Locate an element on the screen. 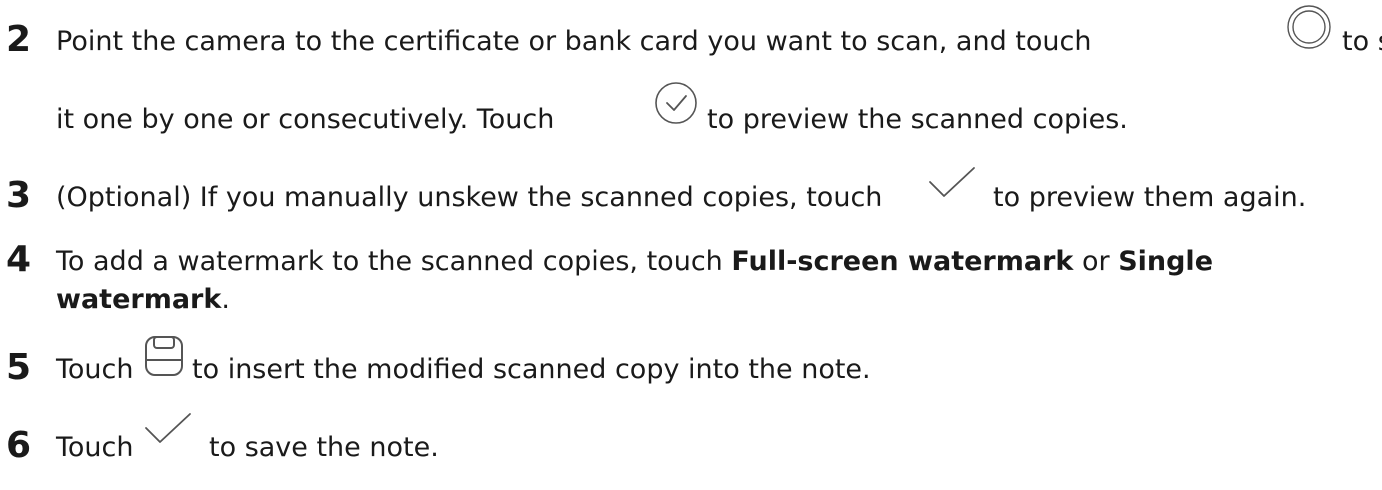 This screenshot has height=490, width=1382. save-icon is located at coordinates (164, 356).